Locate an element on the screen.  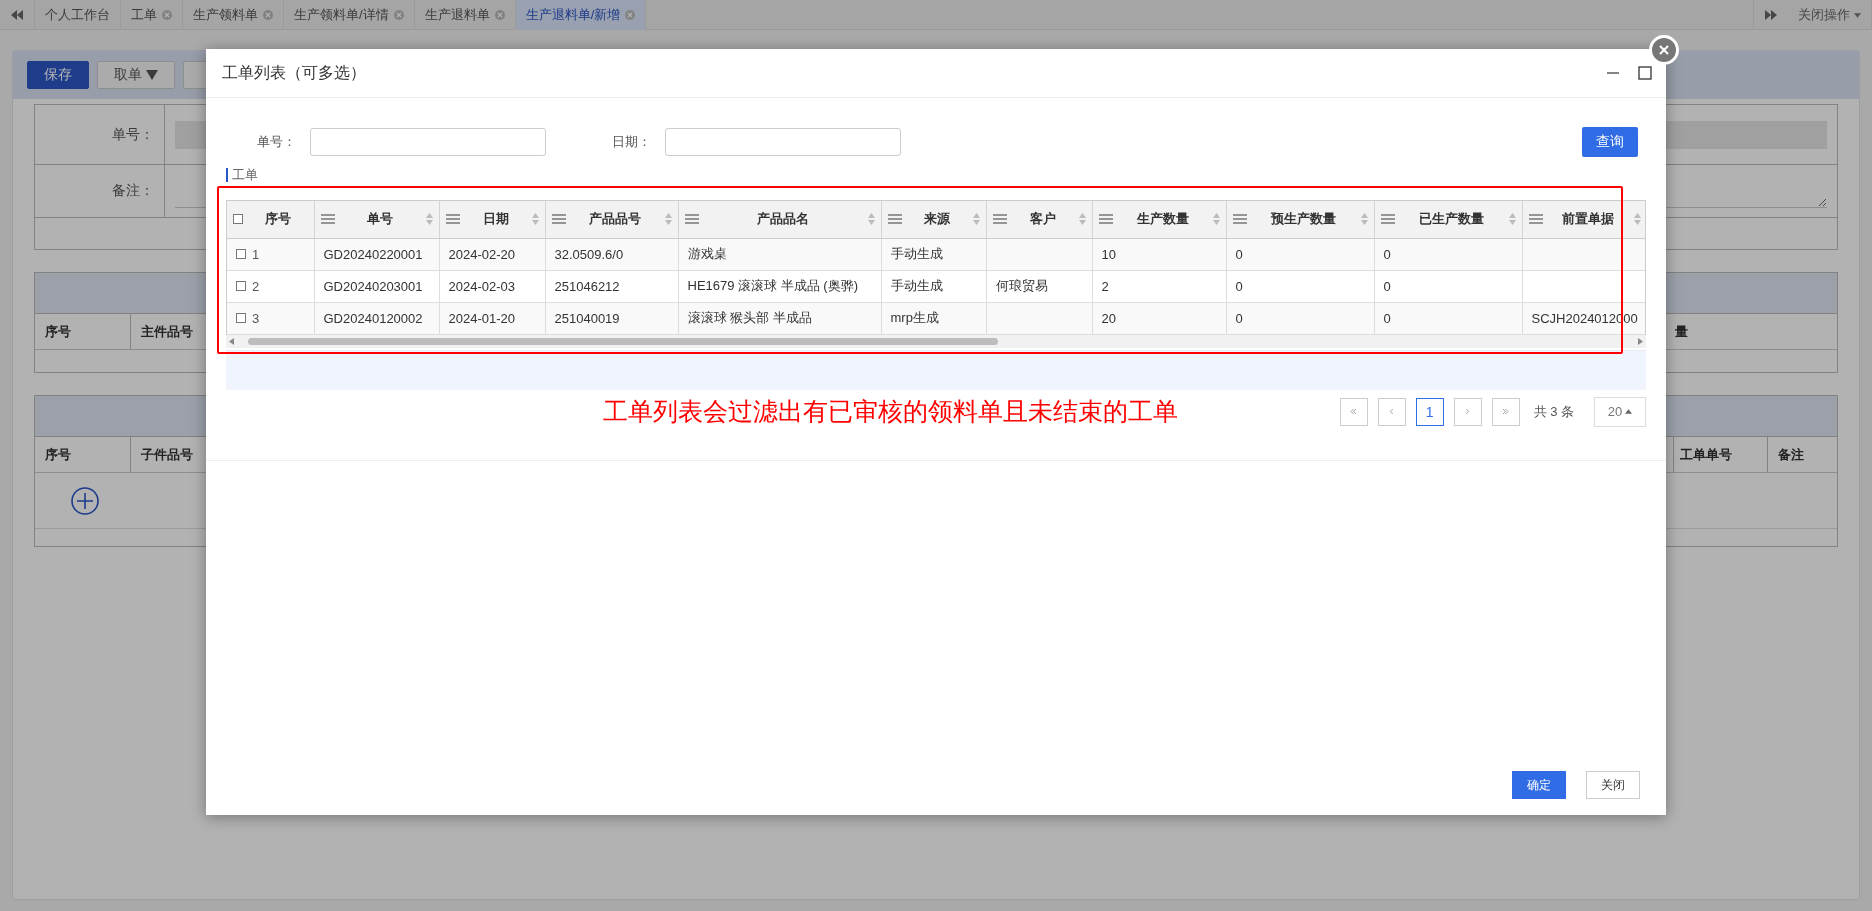
field-label: 单号： is located at coordinates (100, 134).